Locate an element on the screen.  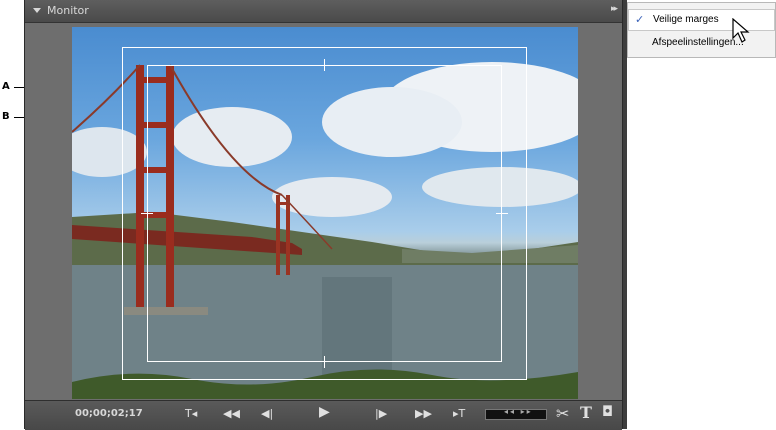
camera-icon: ◘ is located at coordinates (607, 412).